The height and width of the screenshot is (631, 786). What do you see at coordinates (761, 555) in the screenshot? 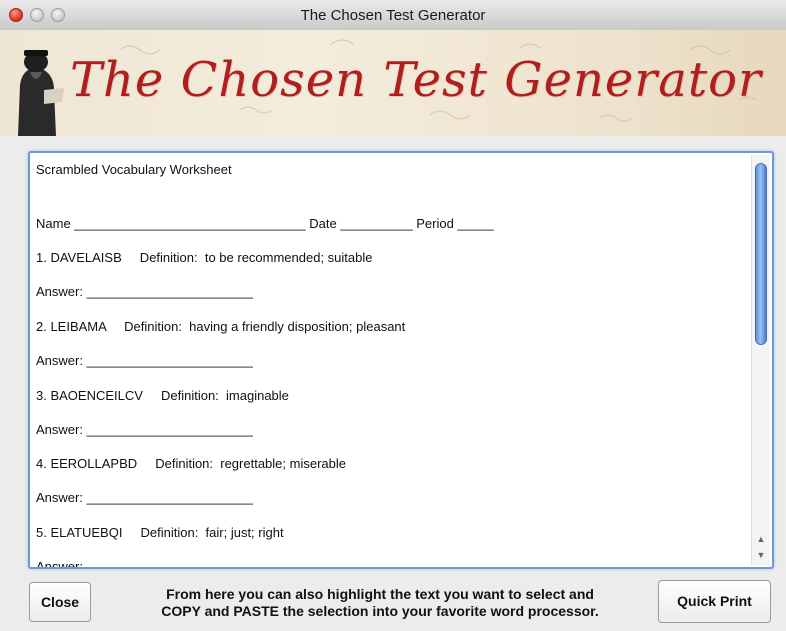
I see `scroll-down-icon: ▼` at bounding box center [761, 555].